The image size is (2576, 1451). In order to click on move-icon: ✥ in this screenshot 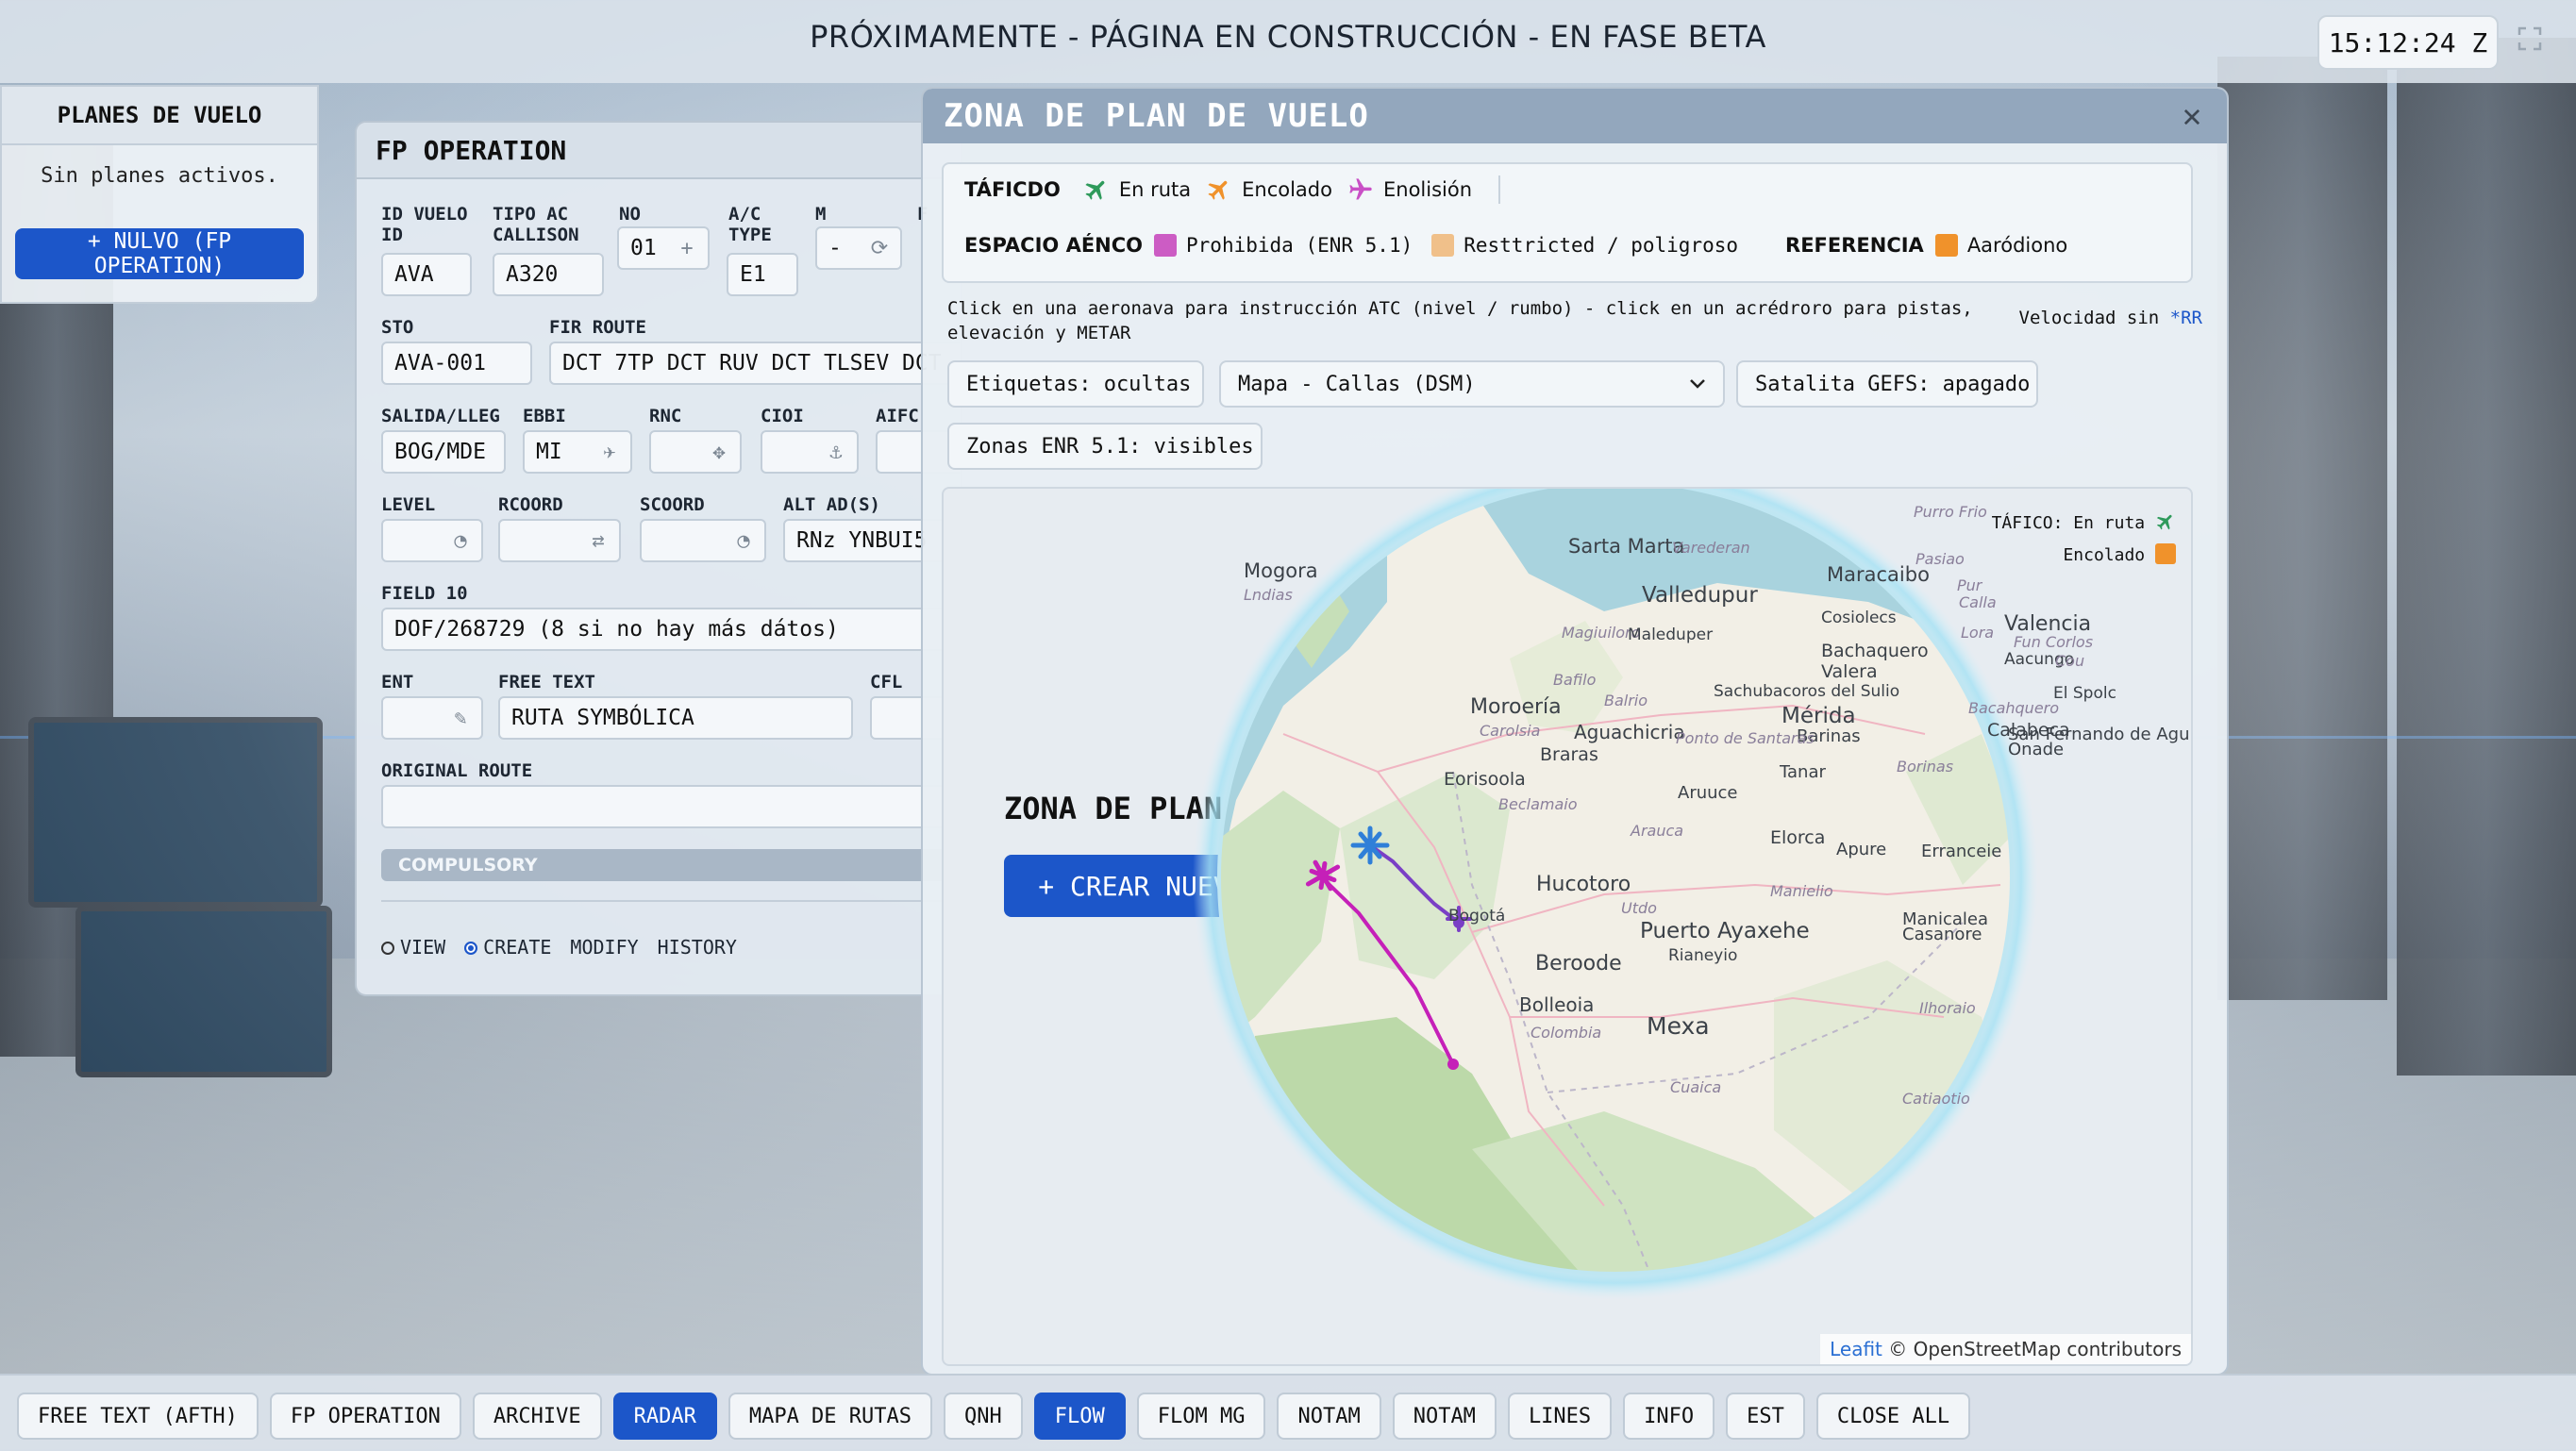, I will do `click(719, 452)`.